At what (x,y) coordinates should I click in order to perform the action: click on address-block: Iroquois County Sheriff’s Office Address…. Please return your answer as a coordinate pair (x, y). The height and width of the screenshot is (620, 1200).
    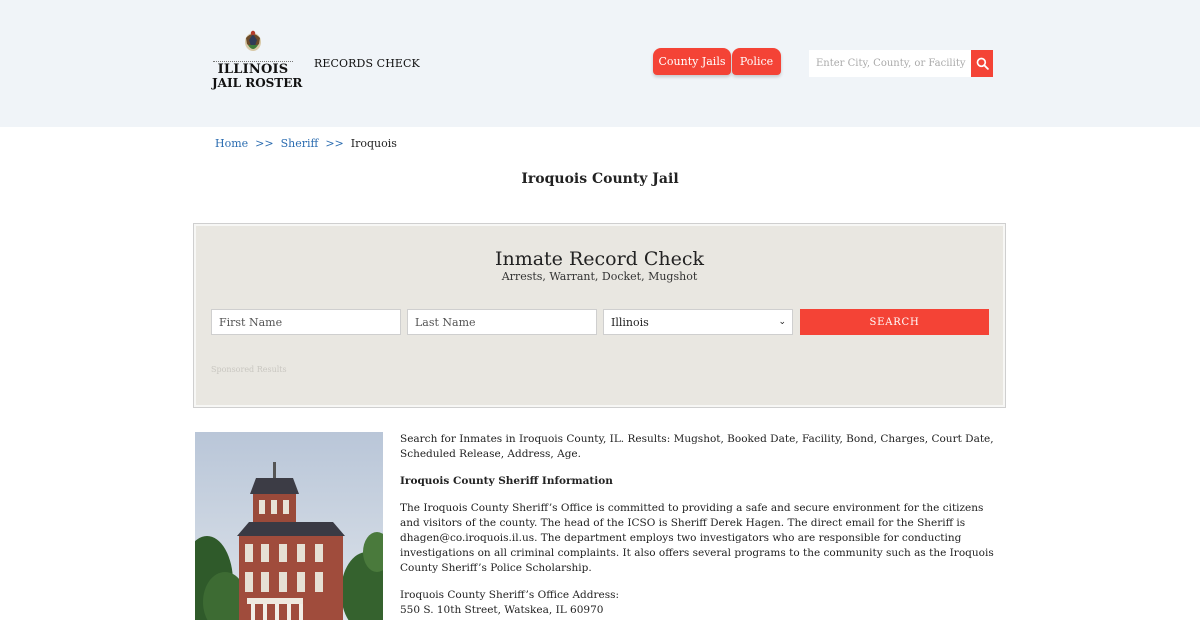
    Looking at the image, I should click on (699, 603).